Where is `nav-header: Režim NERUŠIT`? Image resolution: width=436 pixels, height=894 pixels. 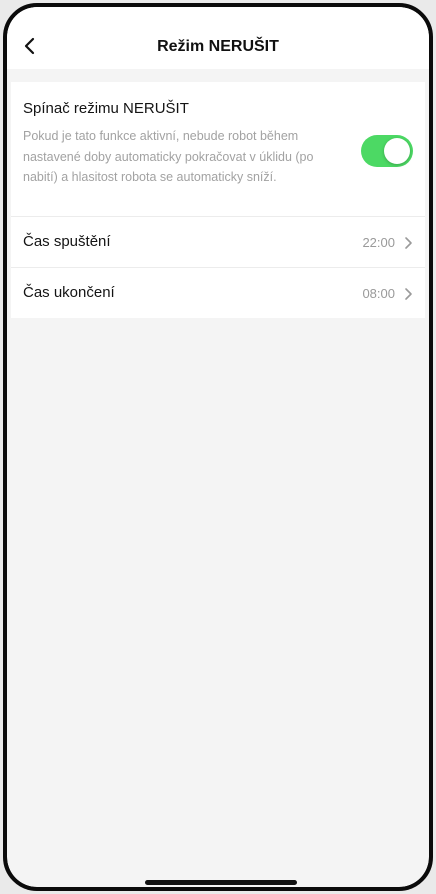 nav-header: Režim NERUŠIT is located at coordinates (218, 38).